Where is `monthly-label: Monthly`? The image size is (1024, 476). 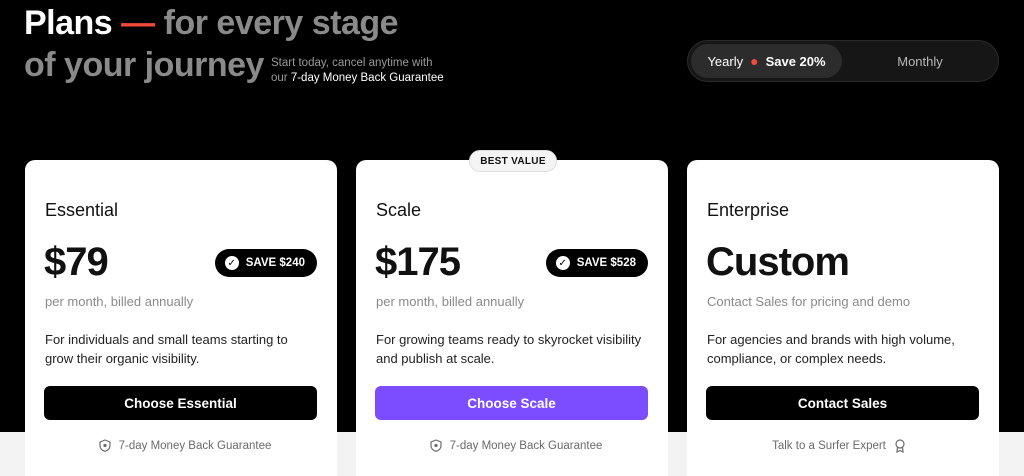
monthly-label: Monthly is located at coordinates (920, 61).